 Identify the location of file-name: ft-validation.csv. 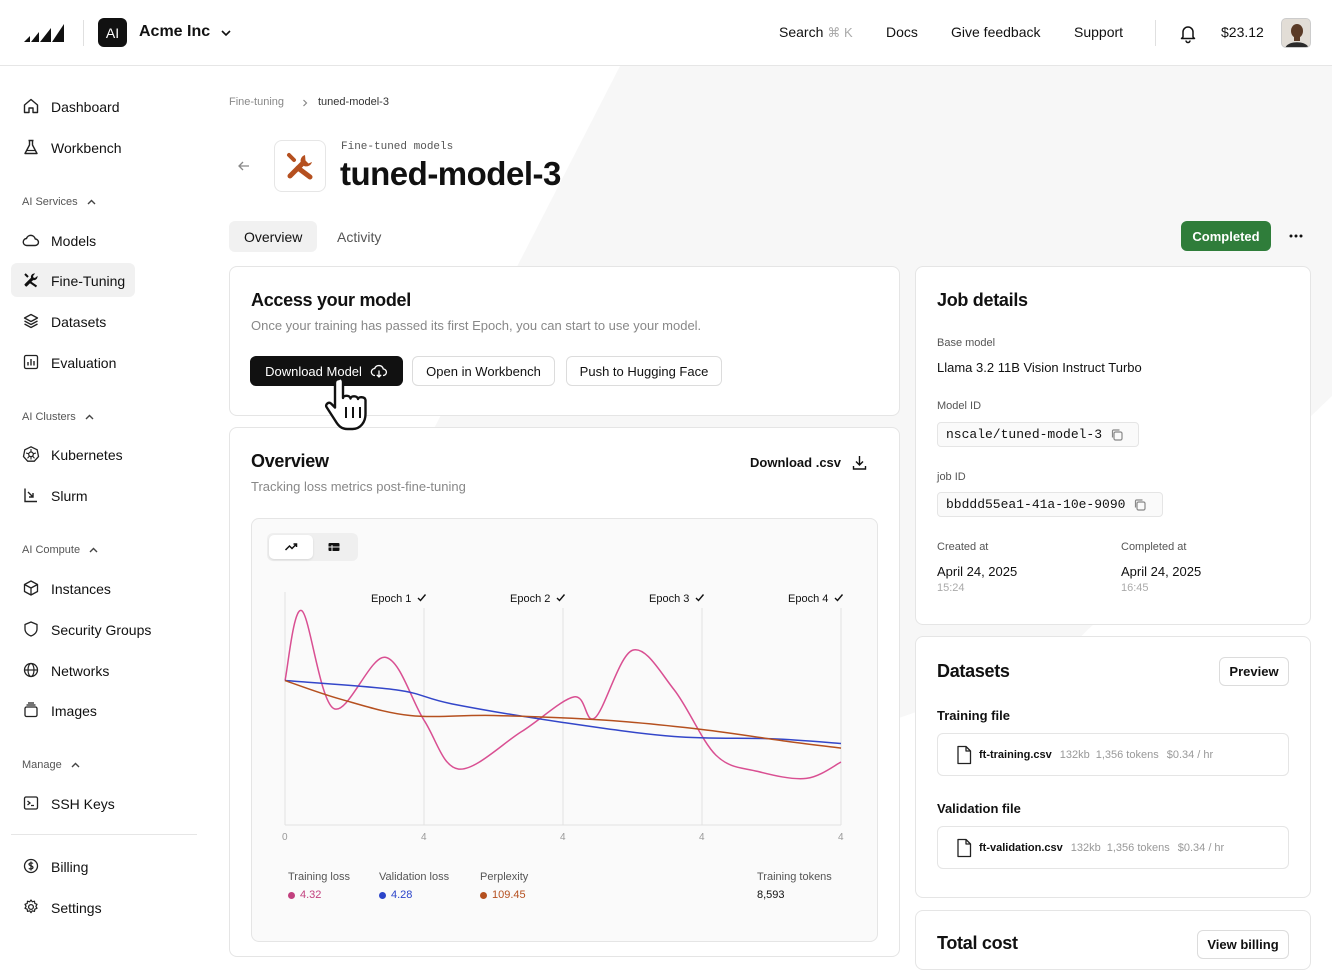
(1021, 847).